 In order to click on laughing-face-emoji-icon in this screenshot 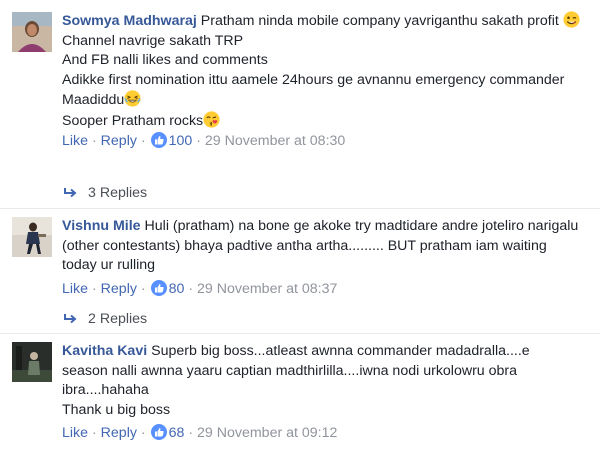, I will do `click(132, 98)`.